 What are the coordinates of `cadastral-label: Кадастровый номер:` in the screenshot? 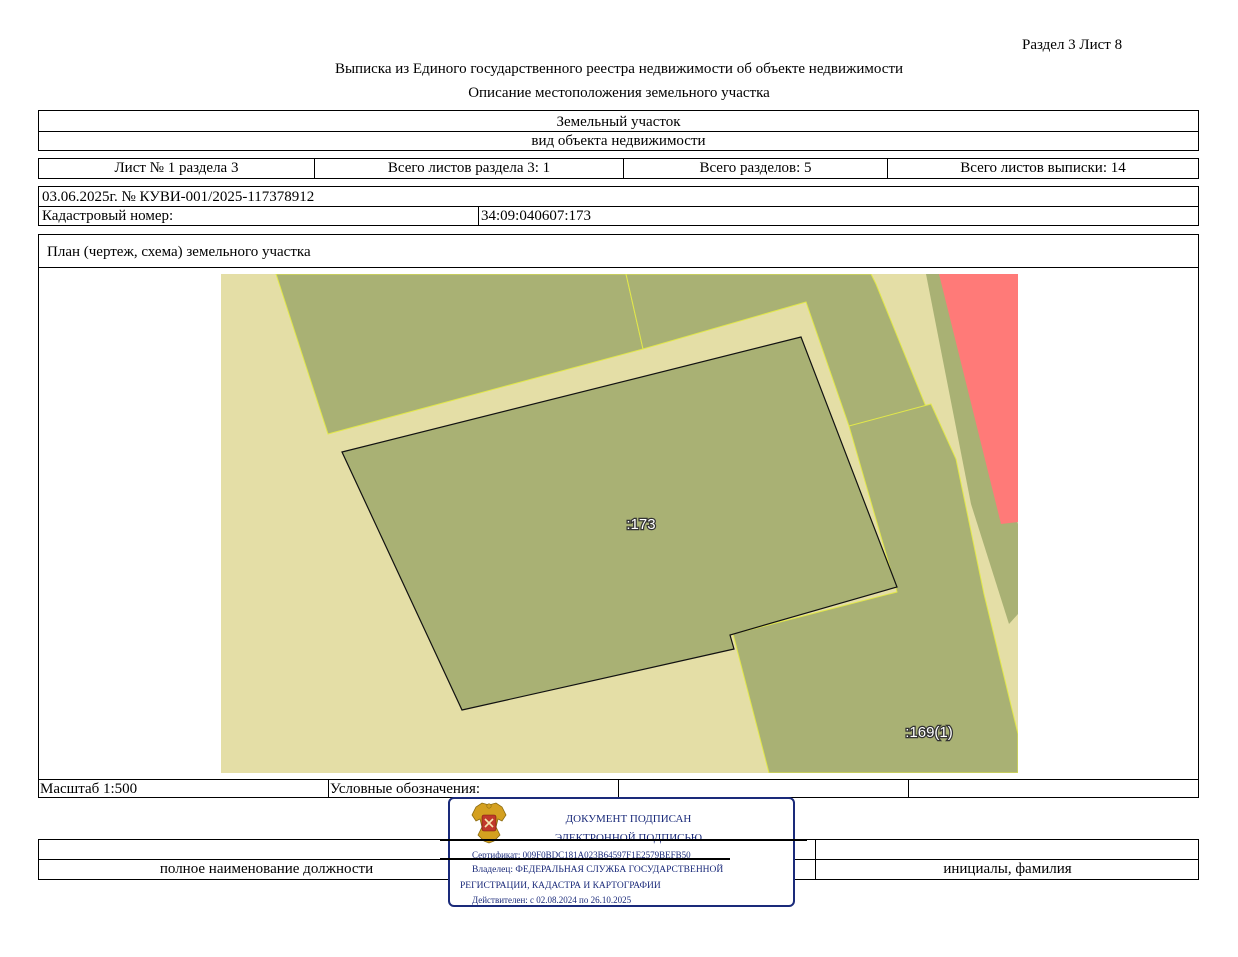 It's located at (108, 216).